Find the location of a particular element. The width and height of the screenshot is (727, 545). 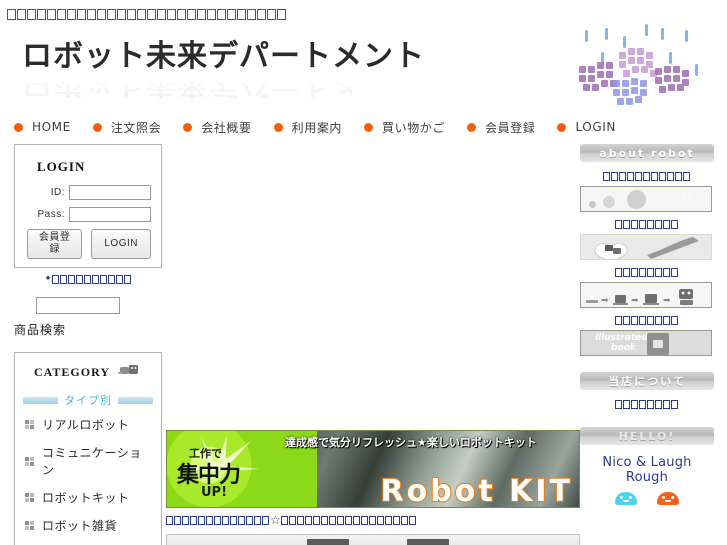

nav-item-home: HOME is located at coordinates (42, 127).